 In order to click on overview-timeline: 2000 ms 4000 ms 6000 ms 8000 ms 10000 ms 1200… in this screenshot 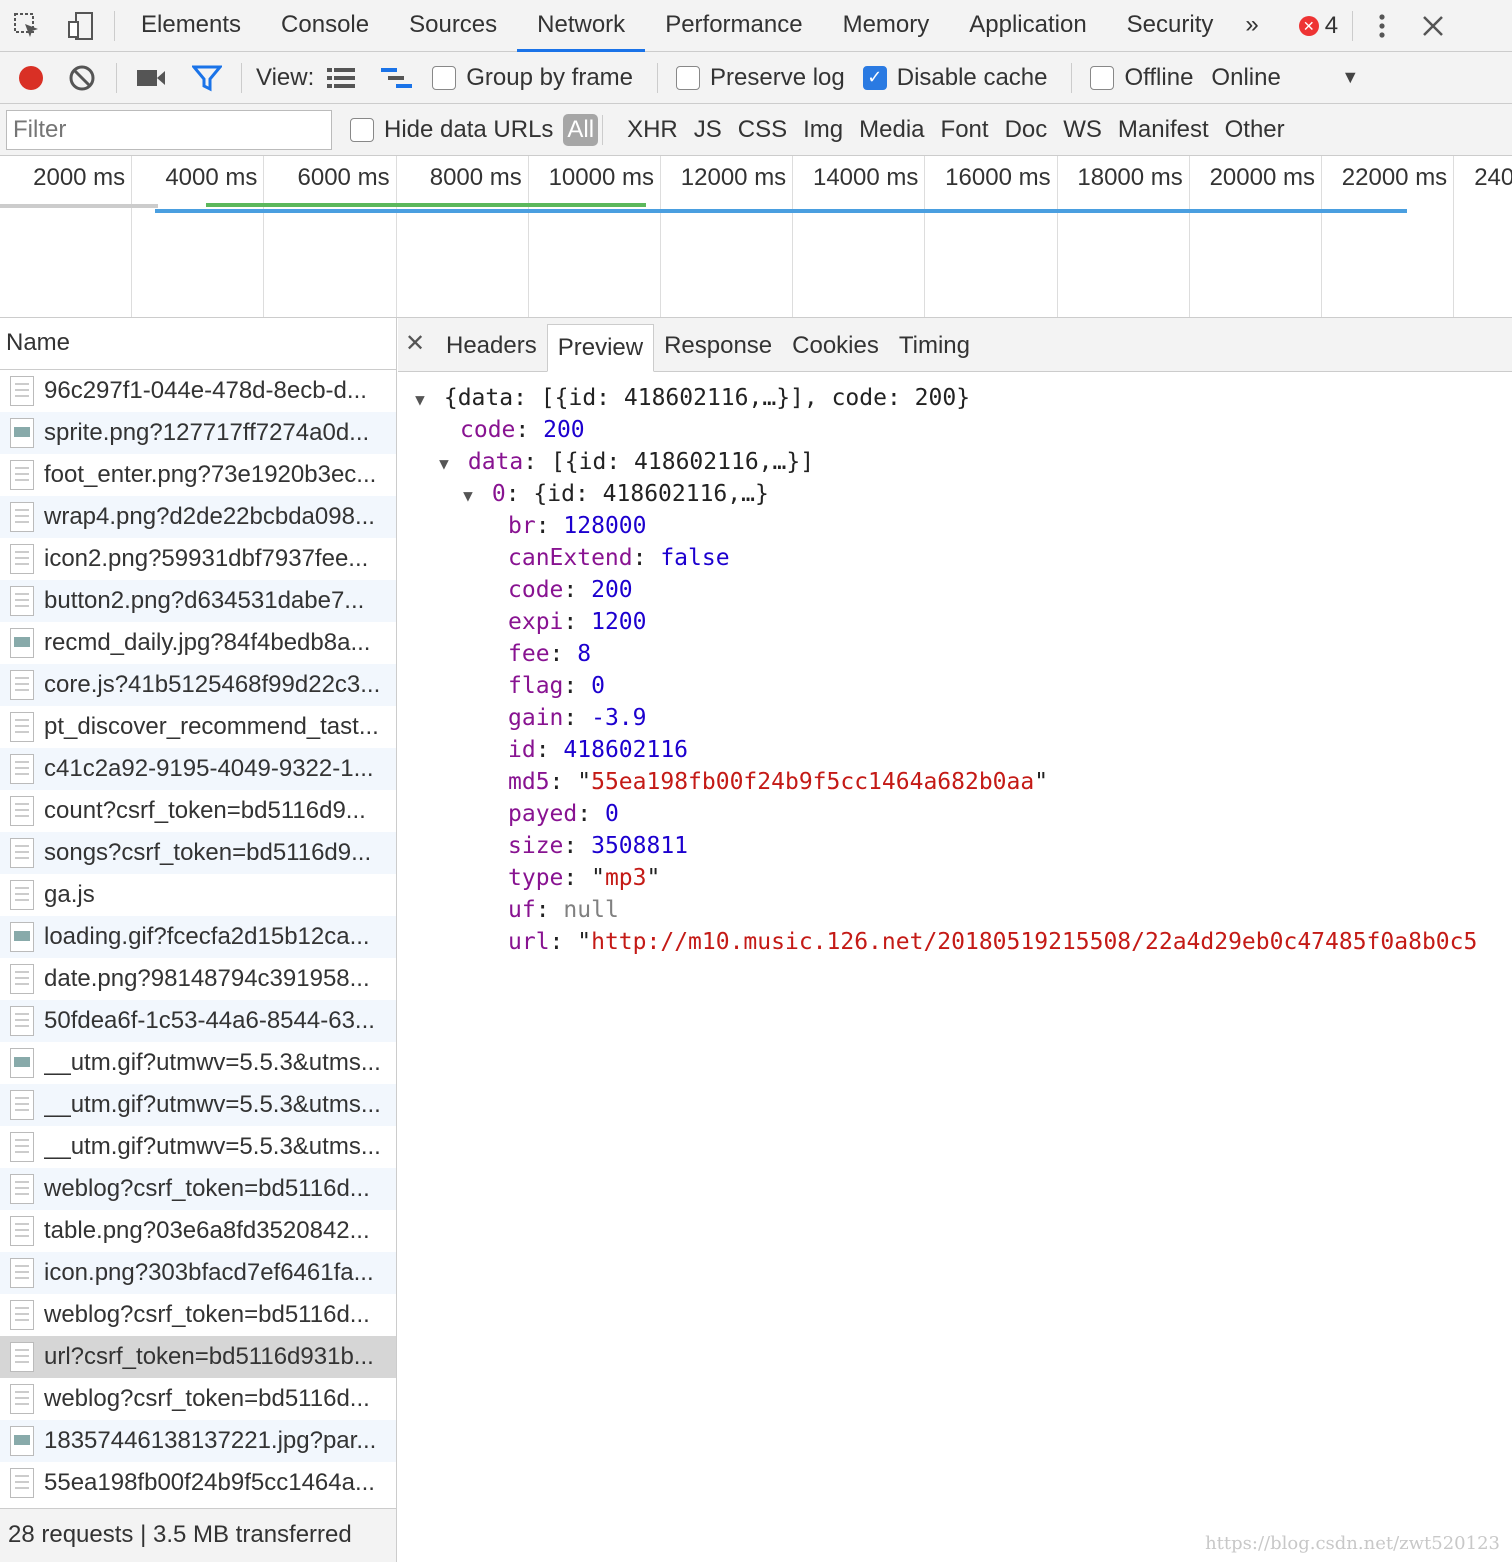, I will do `click(756, 237)`.